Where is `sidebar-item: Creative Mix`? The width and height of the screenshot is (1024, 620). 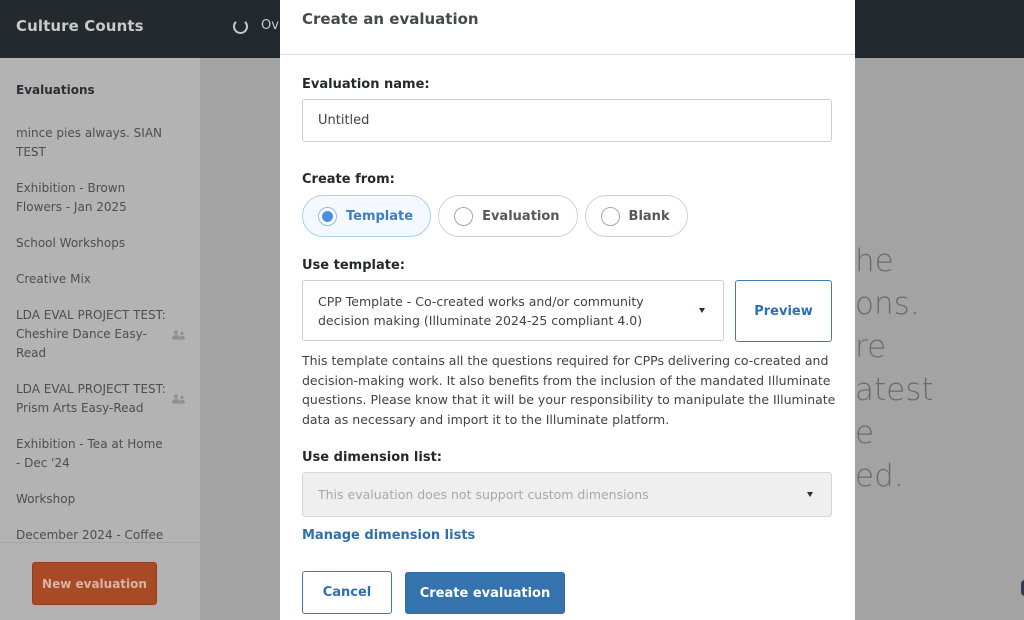
sidebar-item: Creative Mix is located at coordinates (100, 279).